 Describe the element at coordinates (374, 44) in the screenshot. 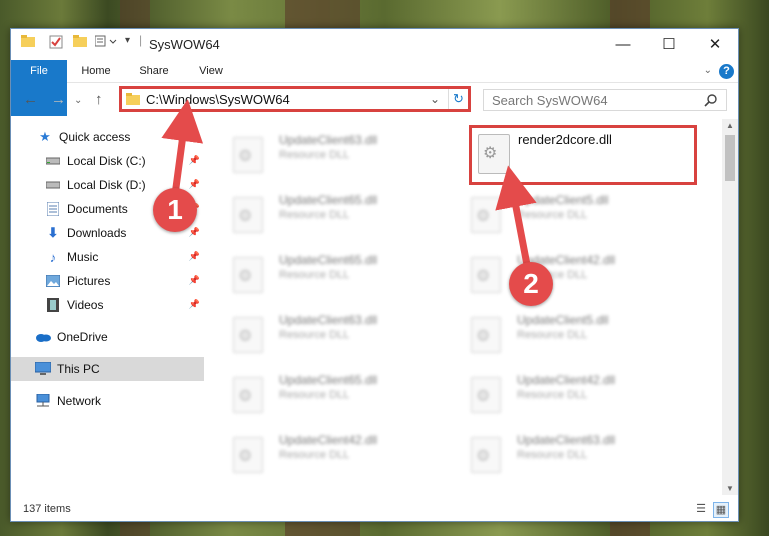

I see `title-bar: ▾ | SysWOW64 — ☐ ✕` at that location.